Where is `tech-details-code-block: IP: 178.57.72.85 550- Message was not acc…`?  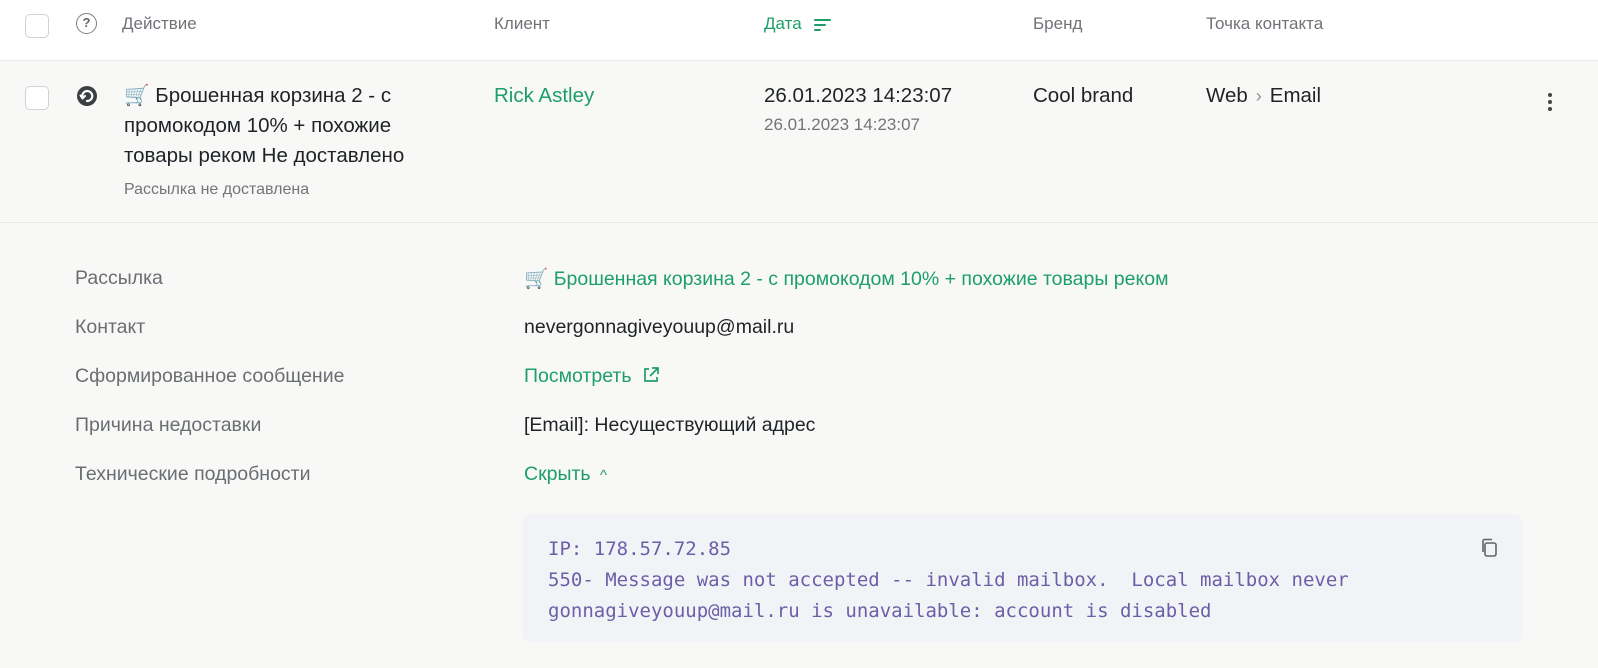 tech-details-code-block: IP: 178.57.72.85 550- Message was not acc… is located at coordinates (1022, 578).